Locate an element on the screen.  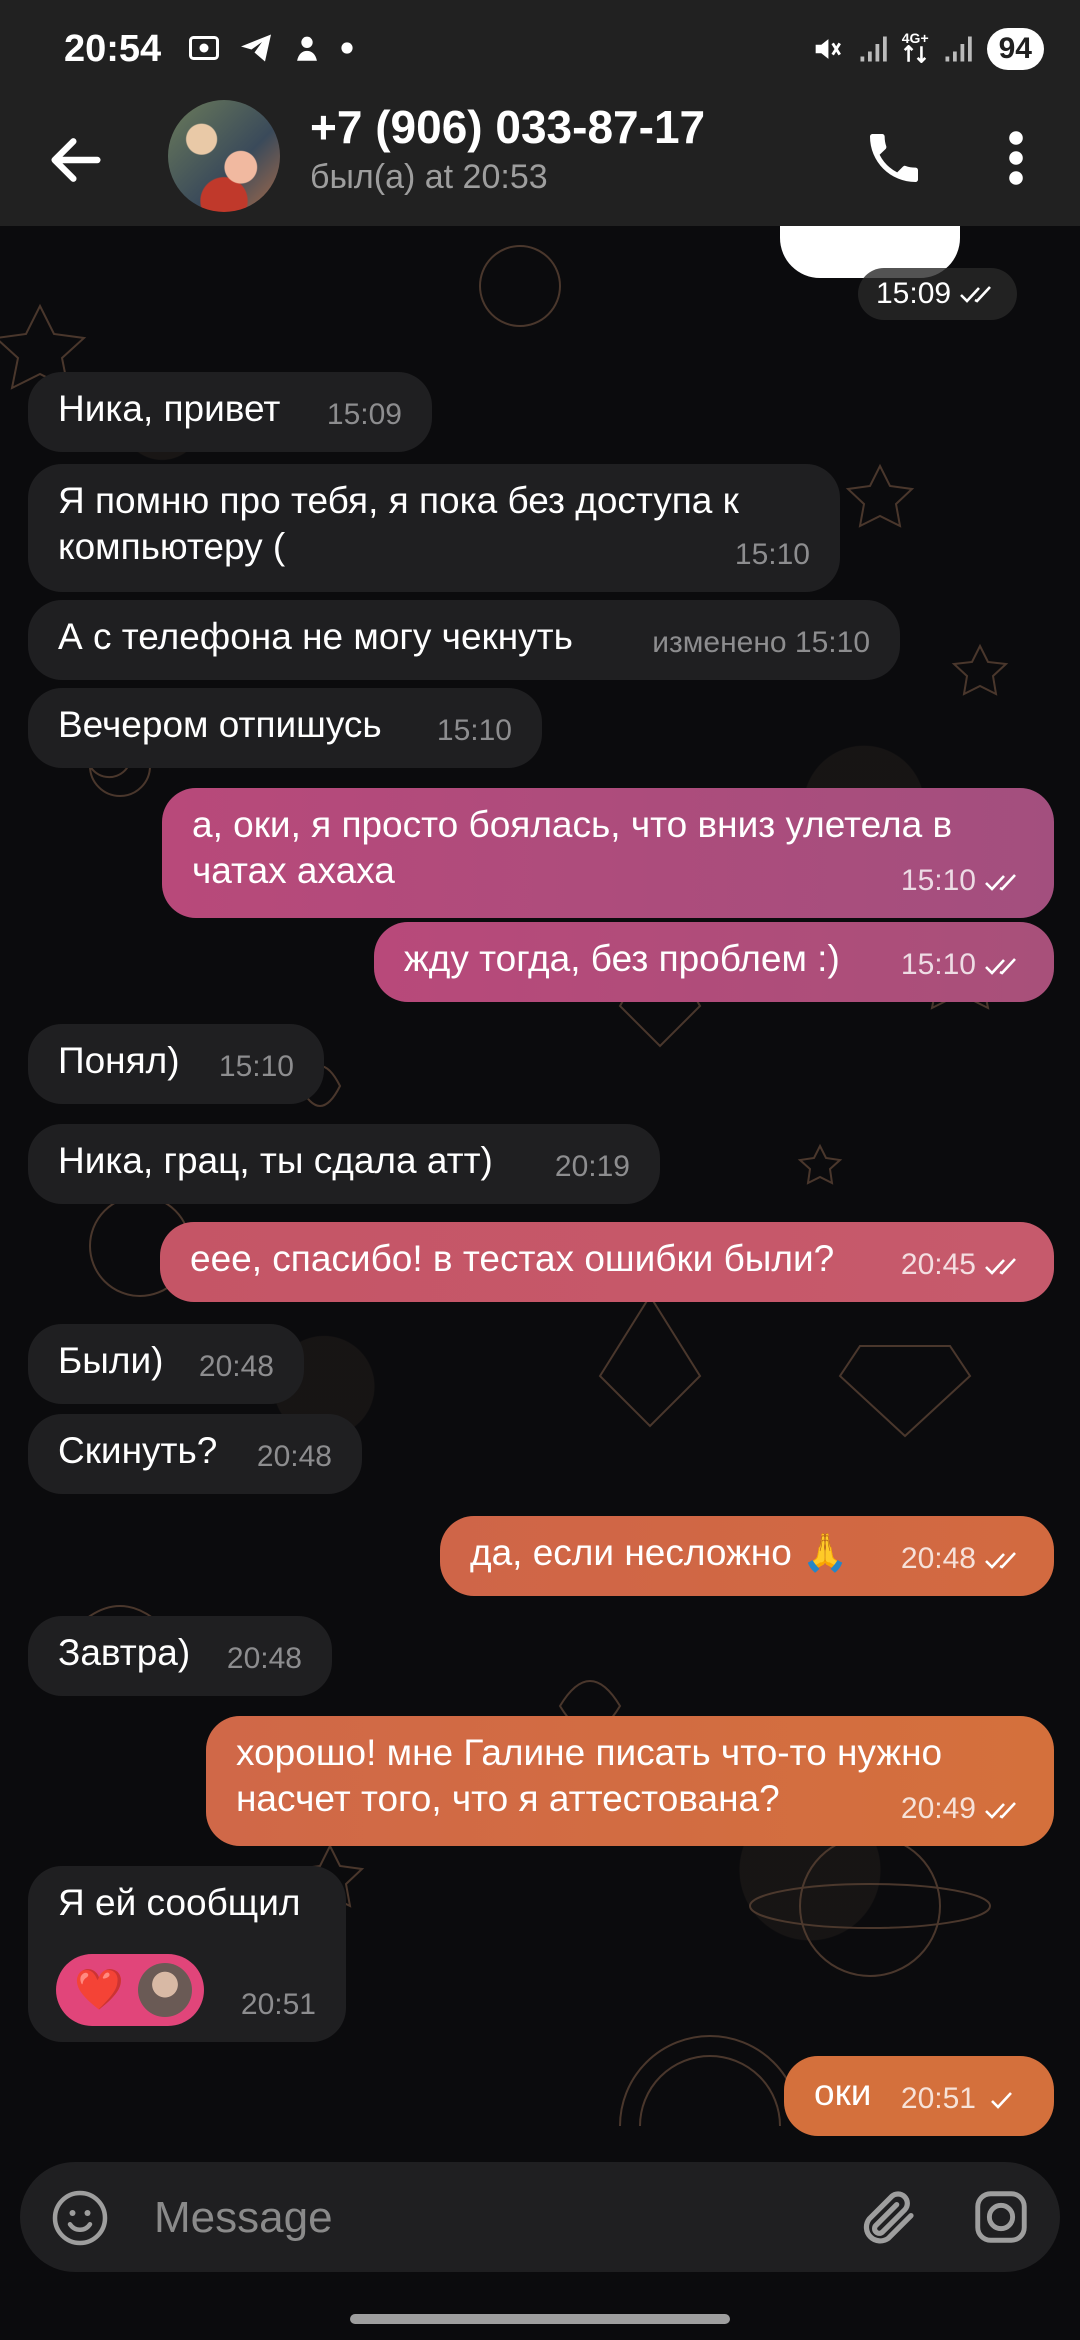
contact-name: +7 (906) 033-87-17 is located at coordinates (507, 127).